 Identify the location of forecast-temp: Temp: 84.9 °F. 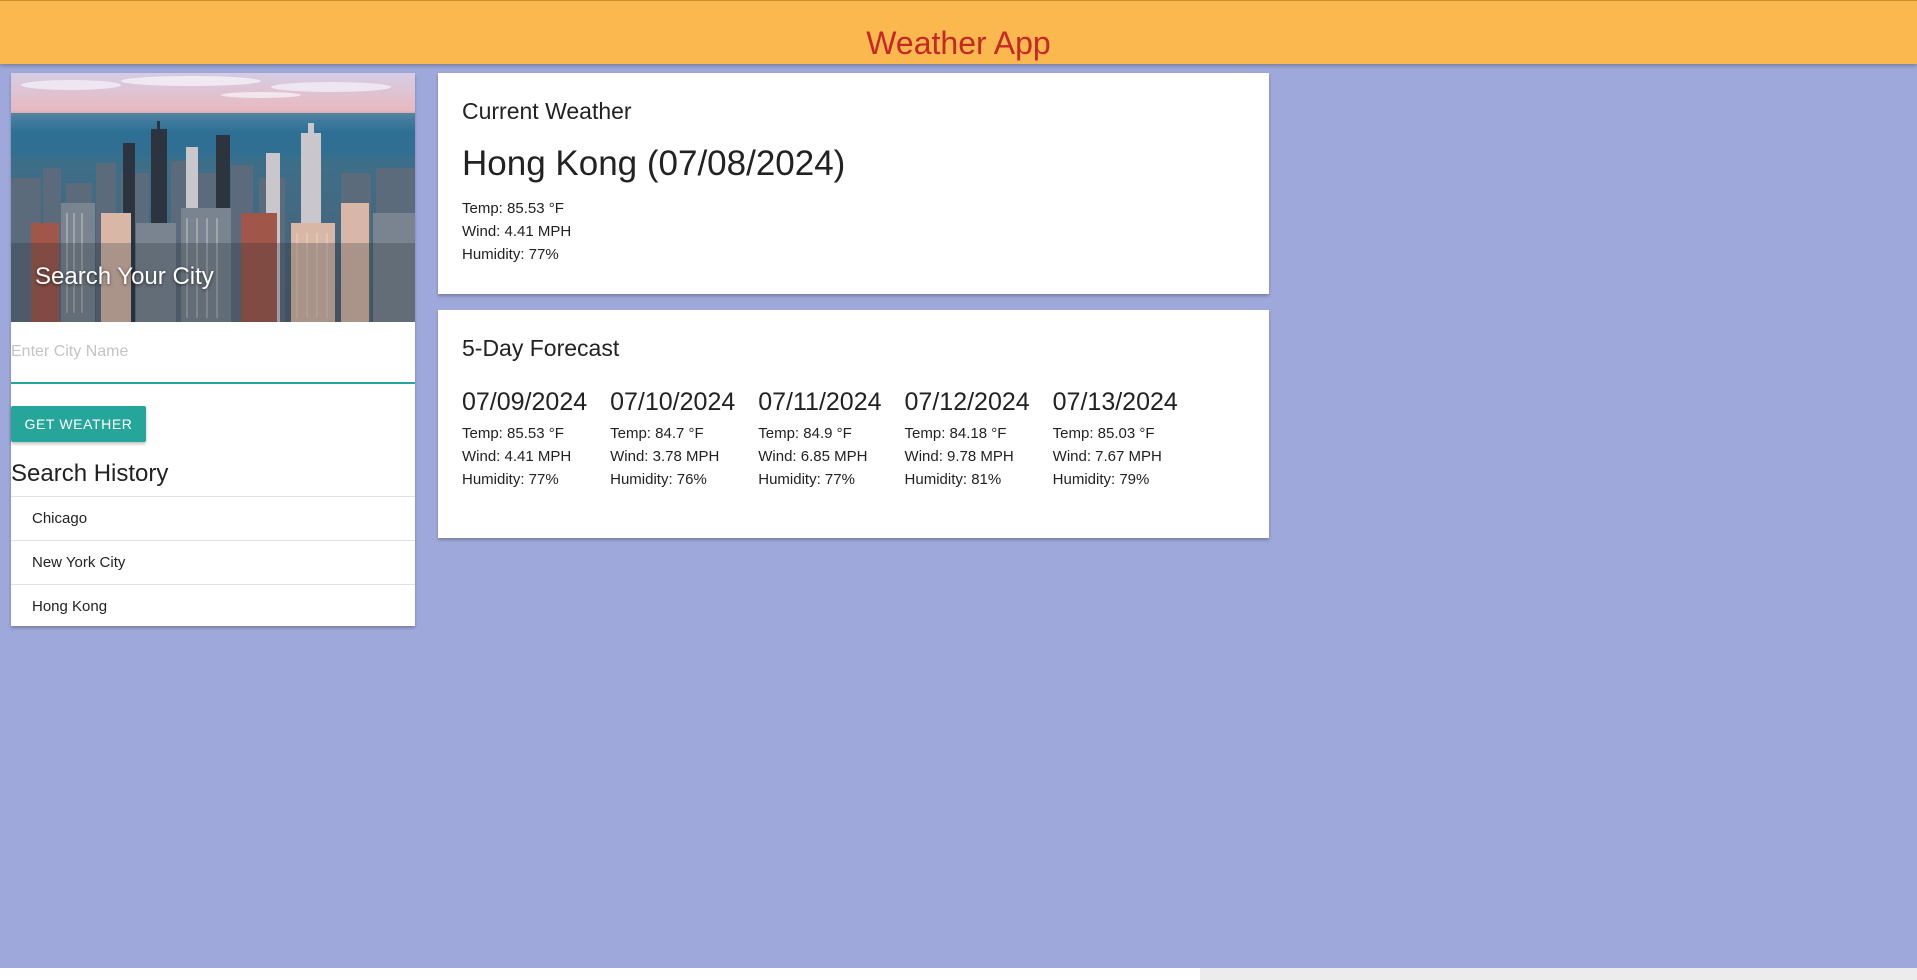
(805, 433).